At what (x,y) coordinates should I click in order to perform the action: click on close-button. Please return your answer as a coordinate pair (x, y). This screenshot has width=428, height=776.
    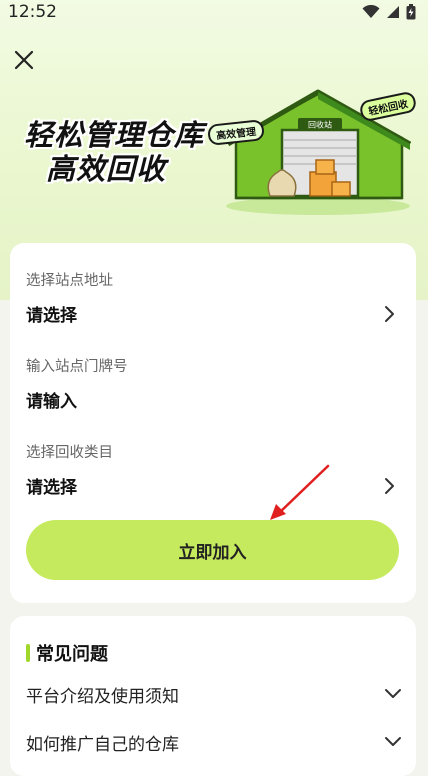
    Looking at the image, I should click on (24, 60).